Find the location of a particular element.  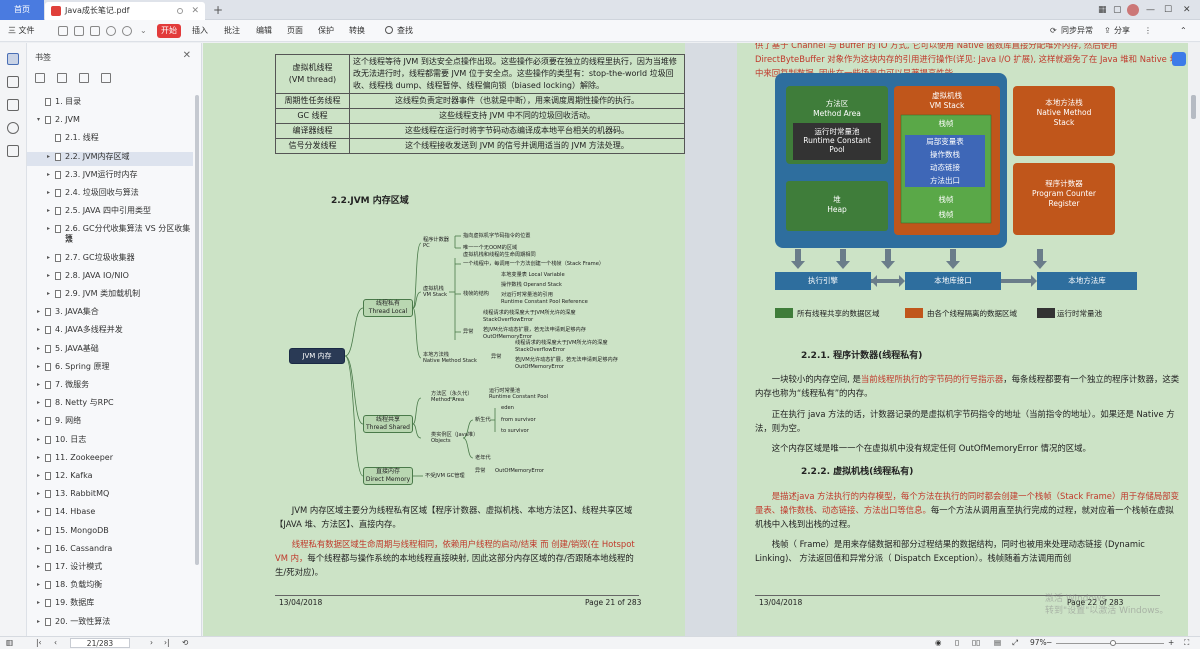

bookmarks-close-icon: ✕ is located at coordinates (187, 55).